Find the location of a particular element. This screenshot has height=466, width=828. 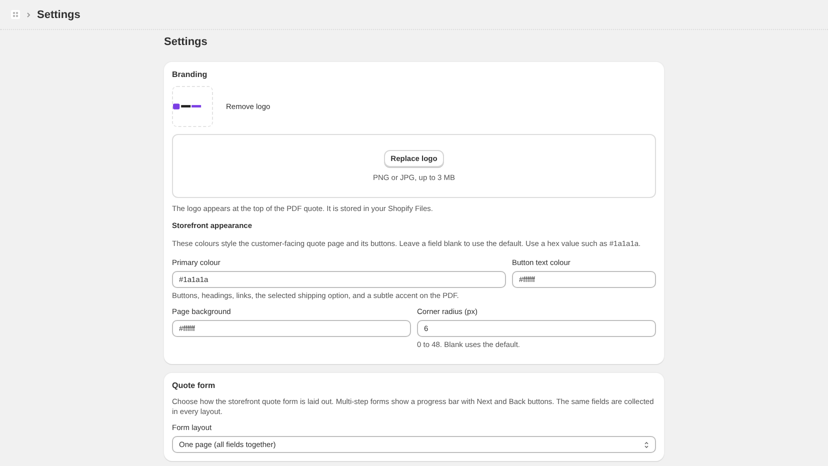

page-title: Settings is located at coordinates (186, 42).